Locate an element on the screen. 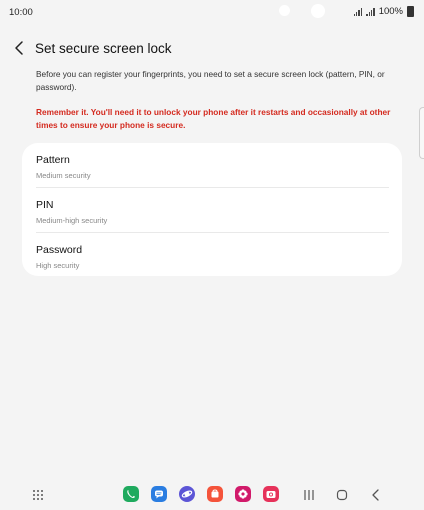 Image resolution: width=424 pixels, height=510 pixels. page-title: Set secure screen lock is located at coordinates (103, 48).